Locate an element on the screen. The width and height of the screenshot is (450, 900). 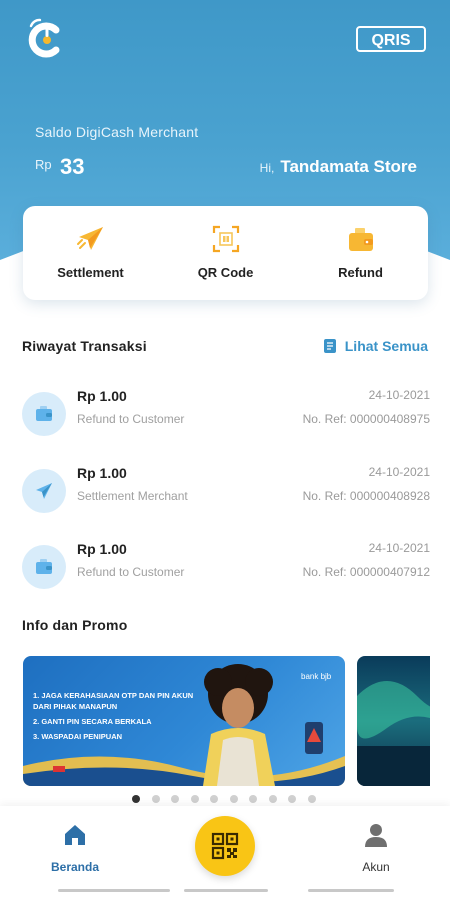
nav-home-label: Beranda is located at coordinates (75, 867).